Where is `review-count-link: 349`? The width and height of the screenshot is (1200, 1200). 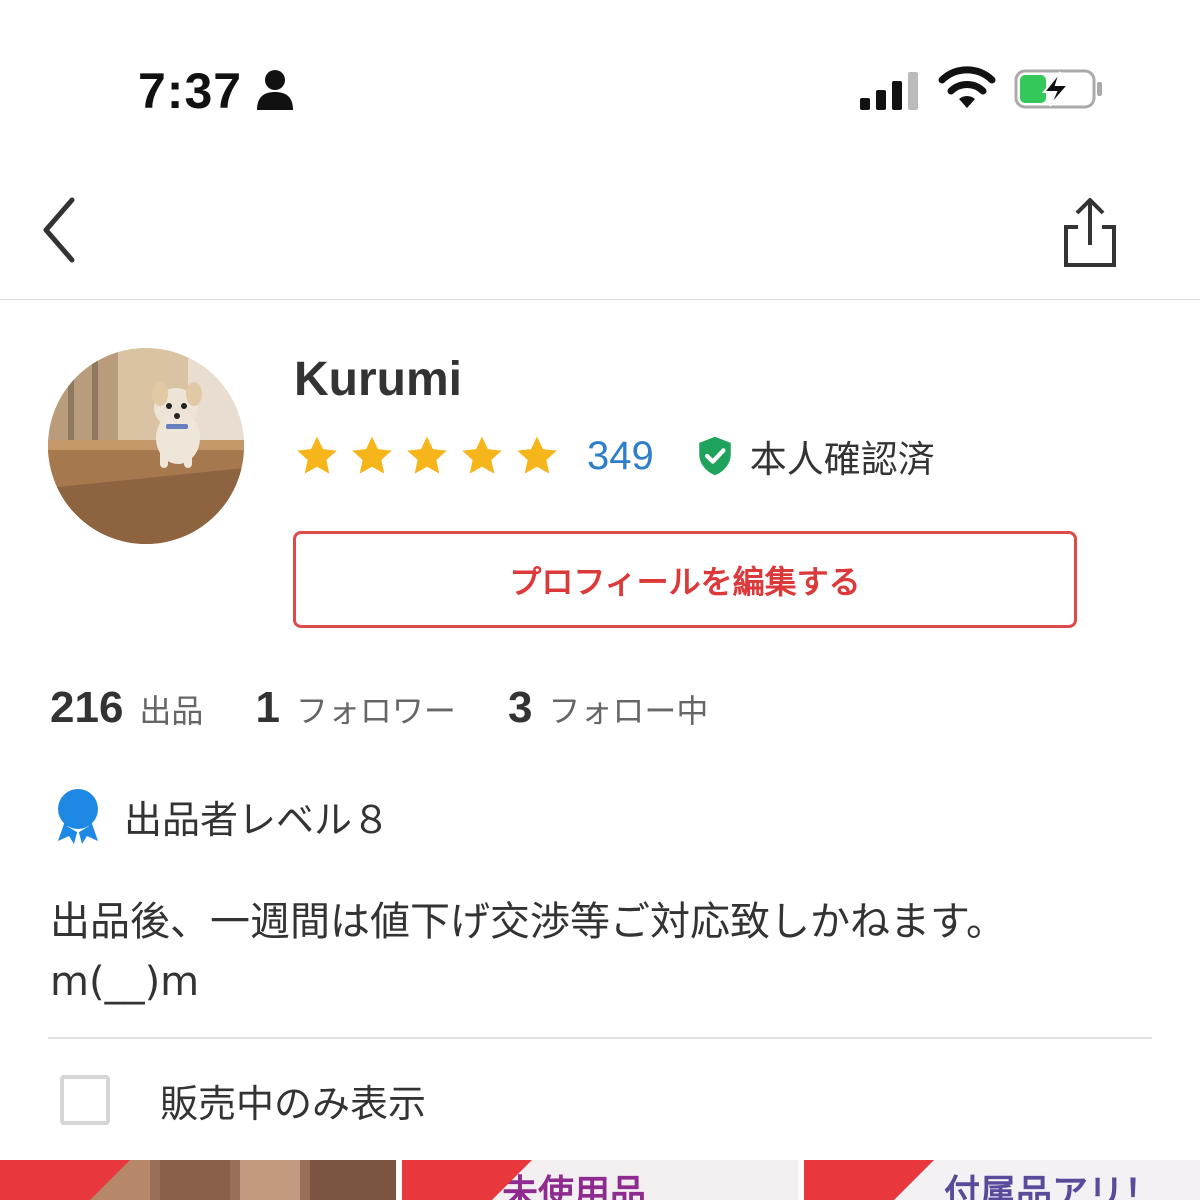 review-count-link: 349 is located at coordinates (620, 456).